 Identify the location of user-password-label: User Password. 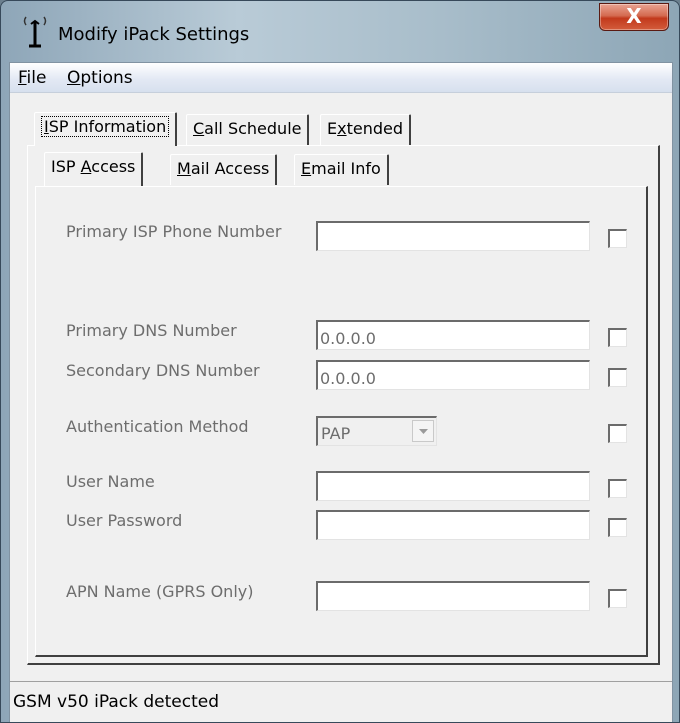
(124, 520).